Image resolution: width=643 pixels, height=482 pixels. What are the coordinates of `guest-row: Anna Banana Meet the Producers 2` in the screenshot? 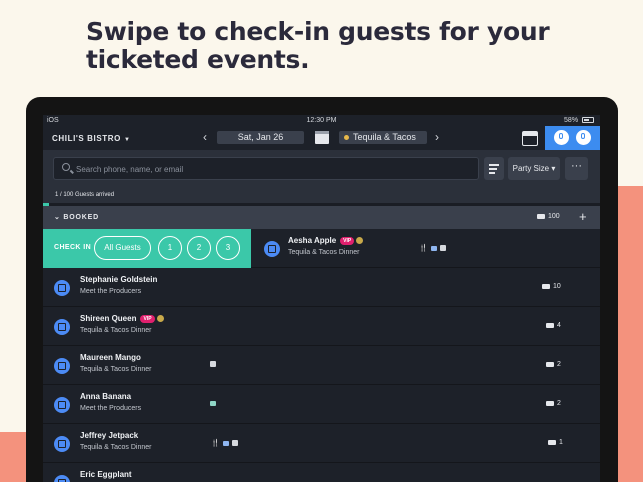 It's located at (321, 404).